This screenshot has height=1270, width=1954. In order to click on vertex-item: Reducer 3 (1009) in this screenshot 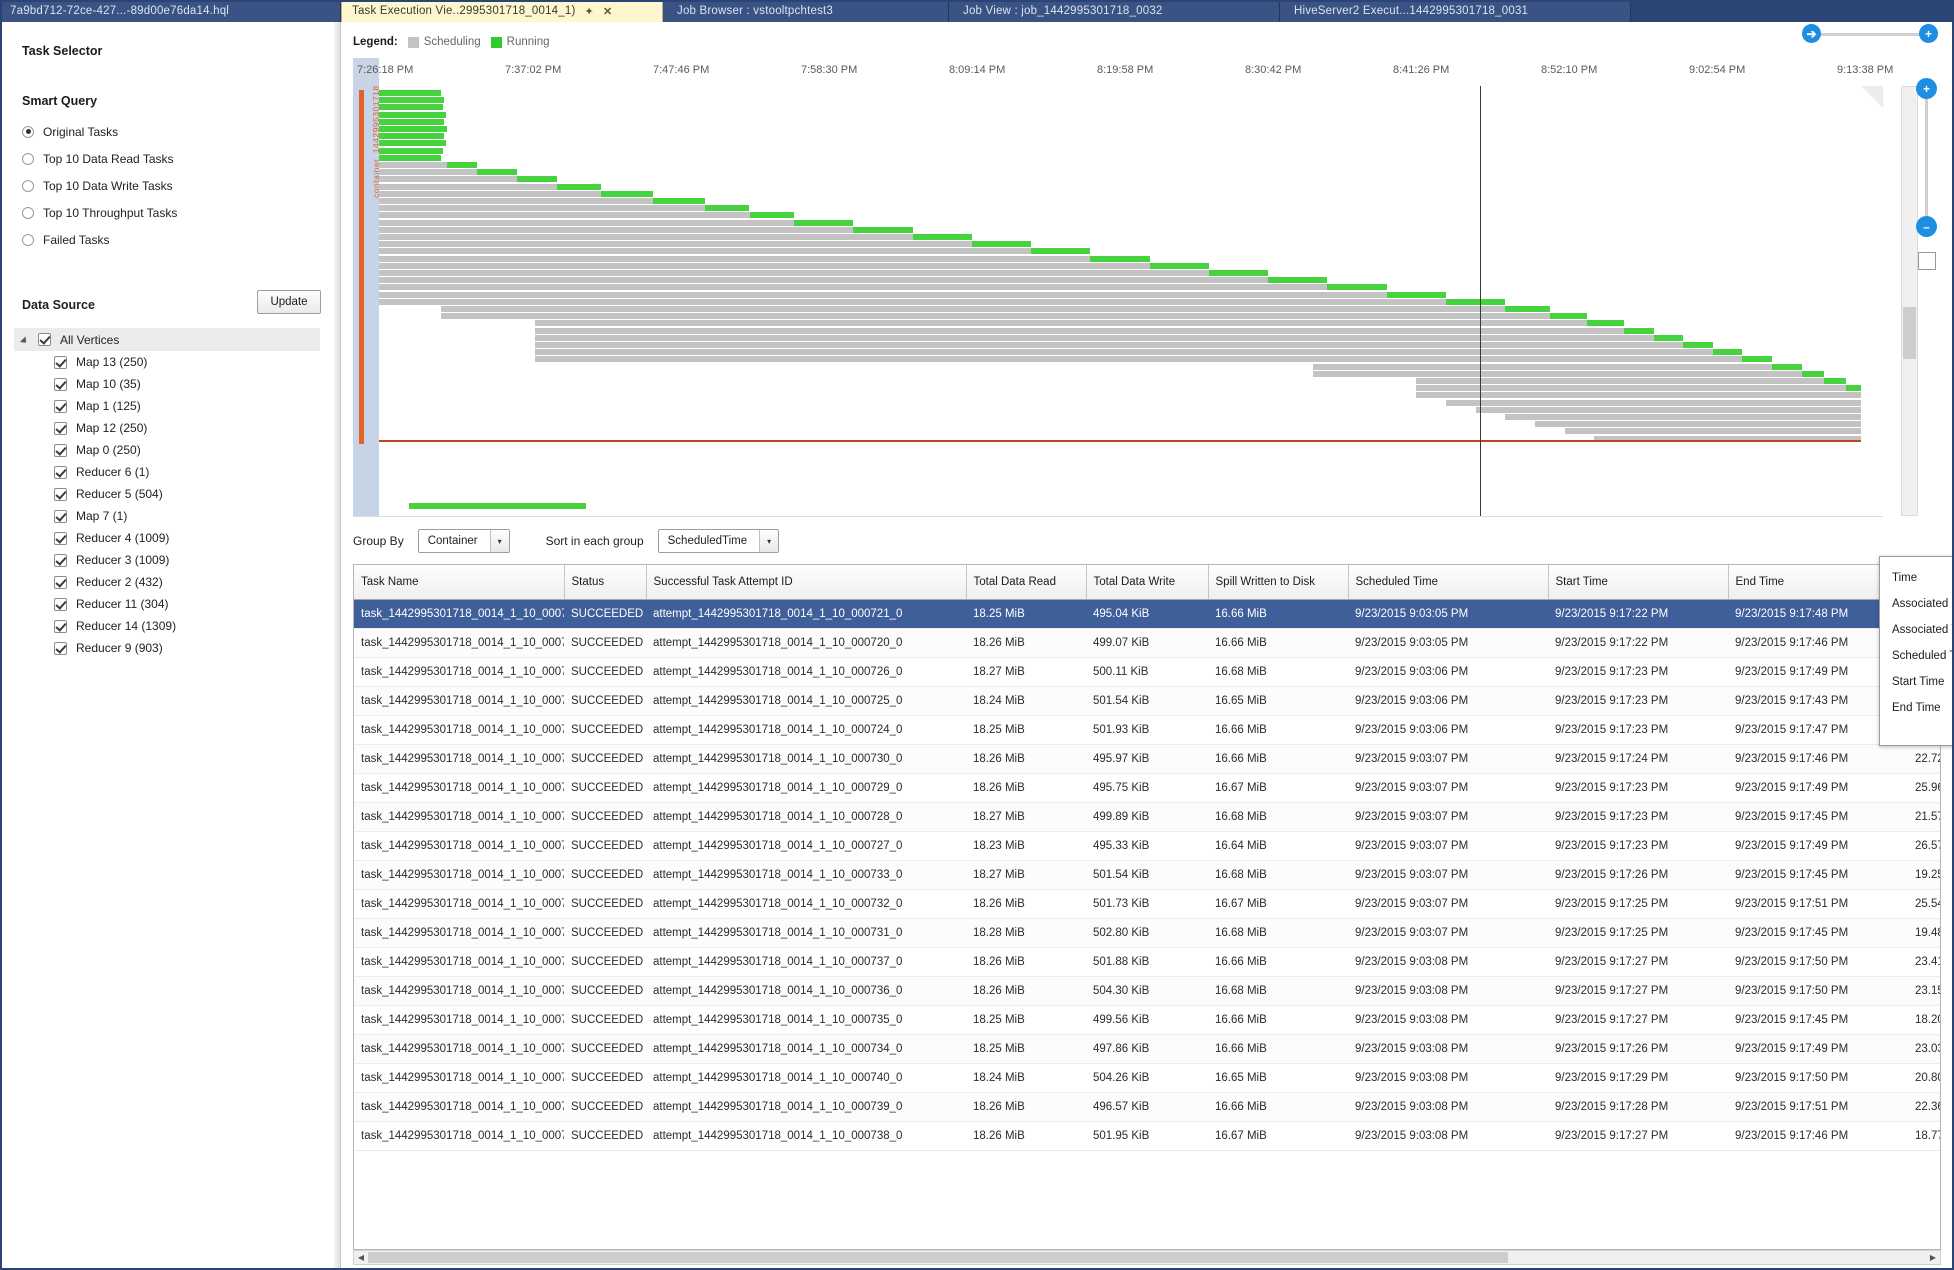, I will do `click(167, 560)`.